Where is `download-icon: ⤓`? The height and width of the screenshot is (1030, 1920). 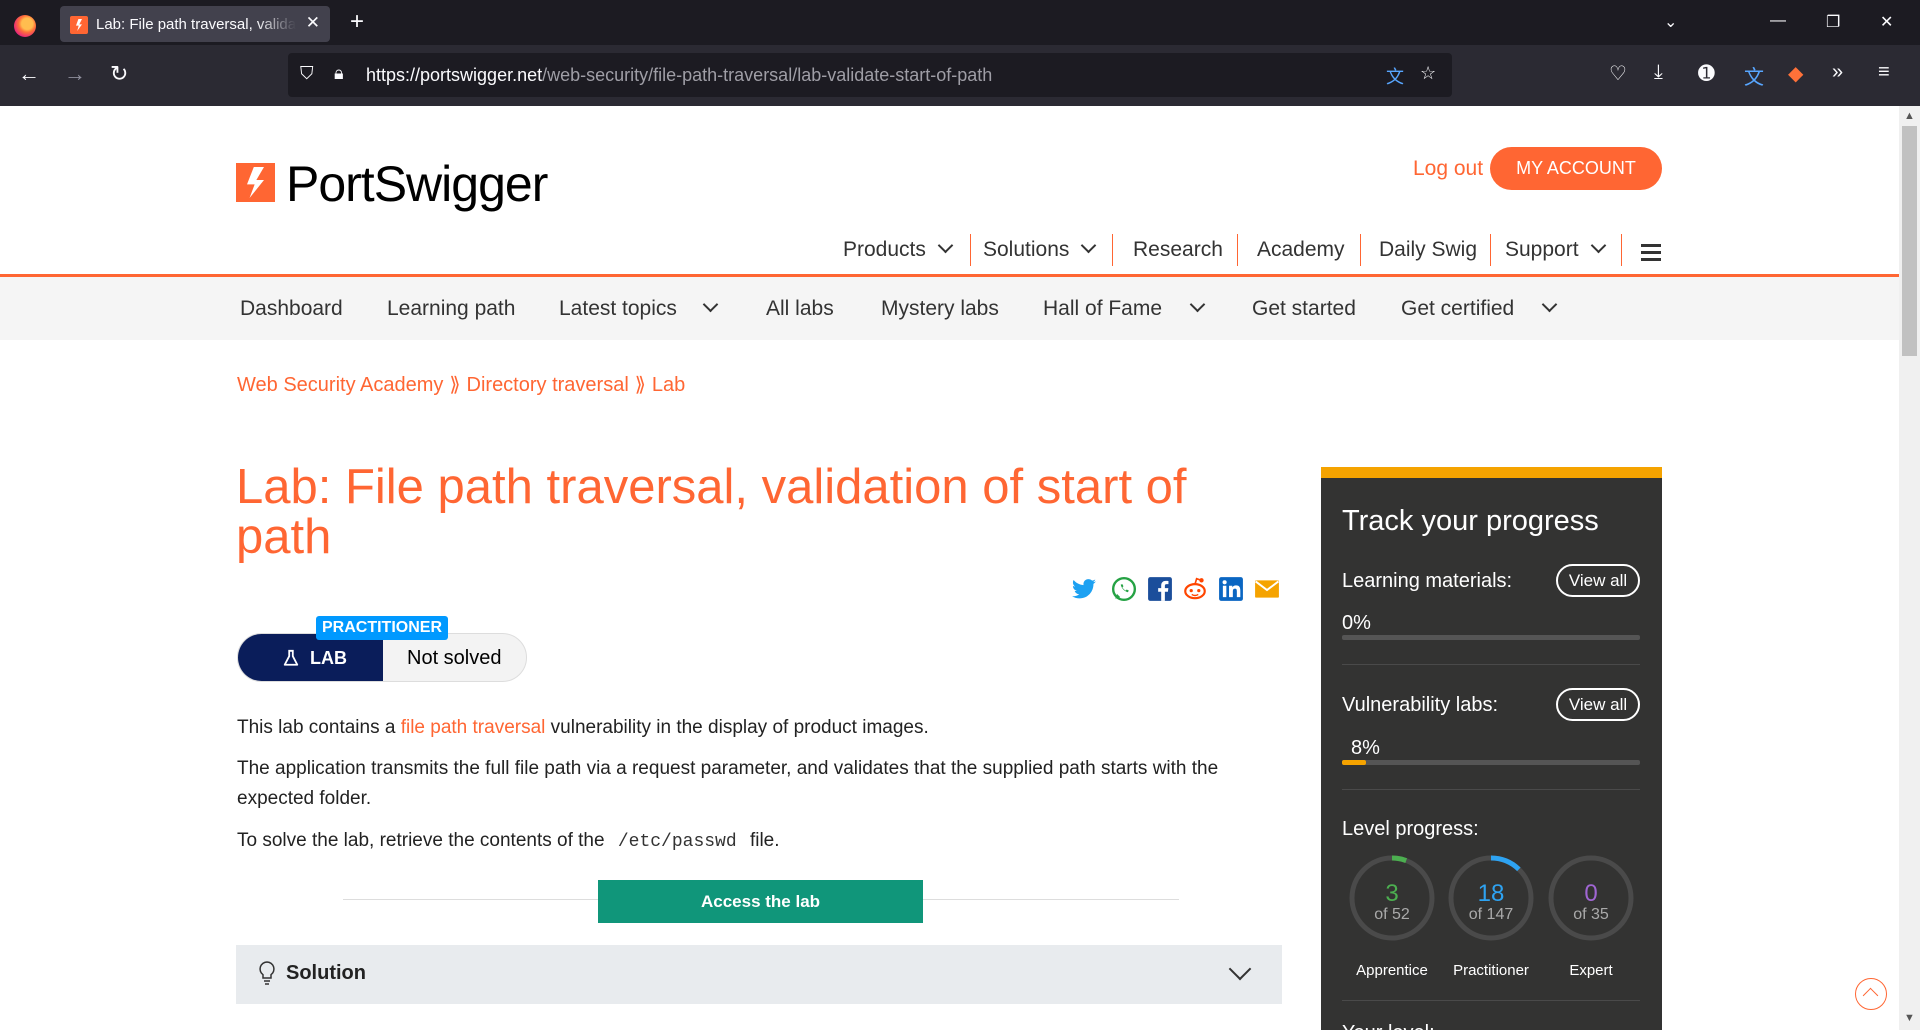 download-icon: ⤓ is located at coordinates (1658, 72).